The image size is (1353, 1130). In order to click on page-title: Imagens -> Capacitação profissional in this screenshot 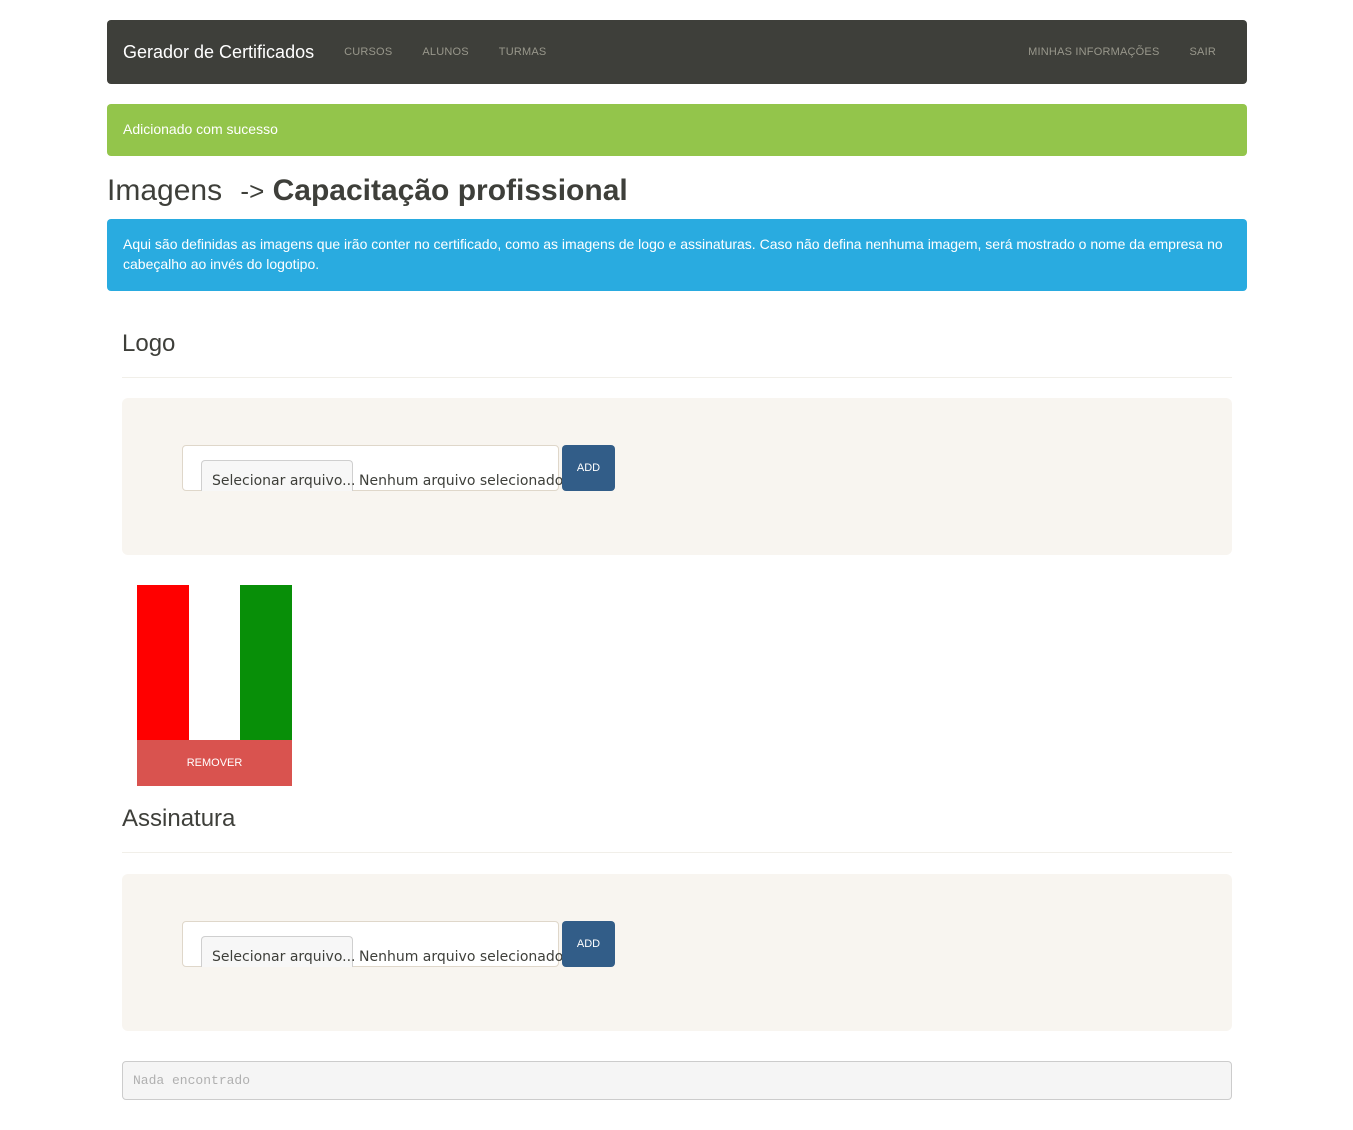, I will do `click(367, 191)`.